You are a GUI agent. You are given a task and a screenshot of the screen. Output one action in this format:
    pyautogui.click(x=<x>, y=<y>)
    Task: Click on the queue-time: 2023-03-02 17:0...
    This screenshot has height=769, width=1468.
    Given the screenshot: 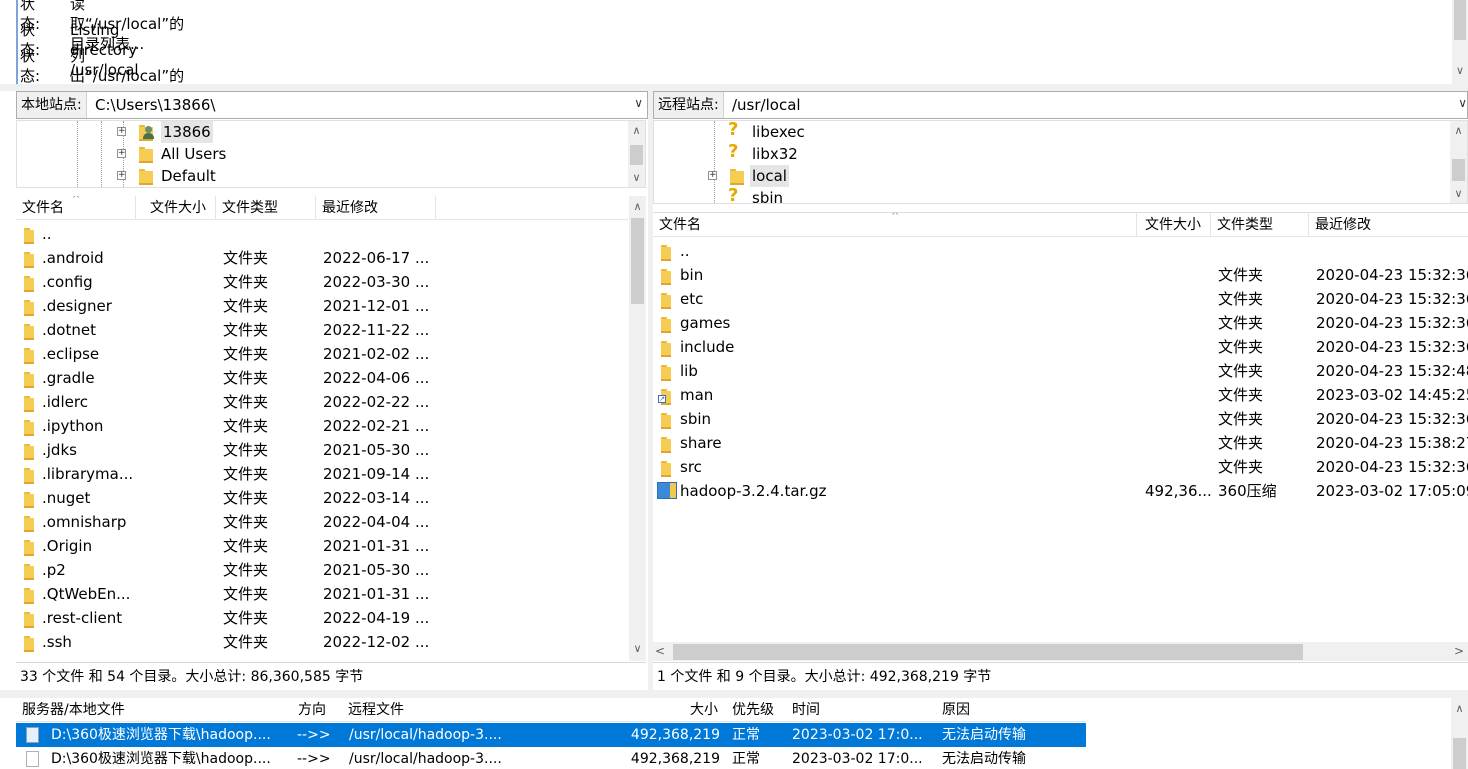 What is the action you would take?
    pyautogui.click(x=857, y=759)
    